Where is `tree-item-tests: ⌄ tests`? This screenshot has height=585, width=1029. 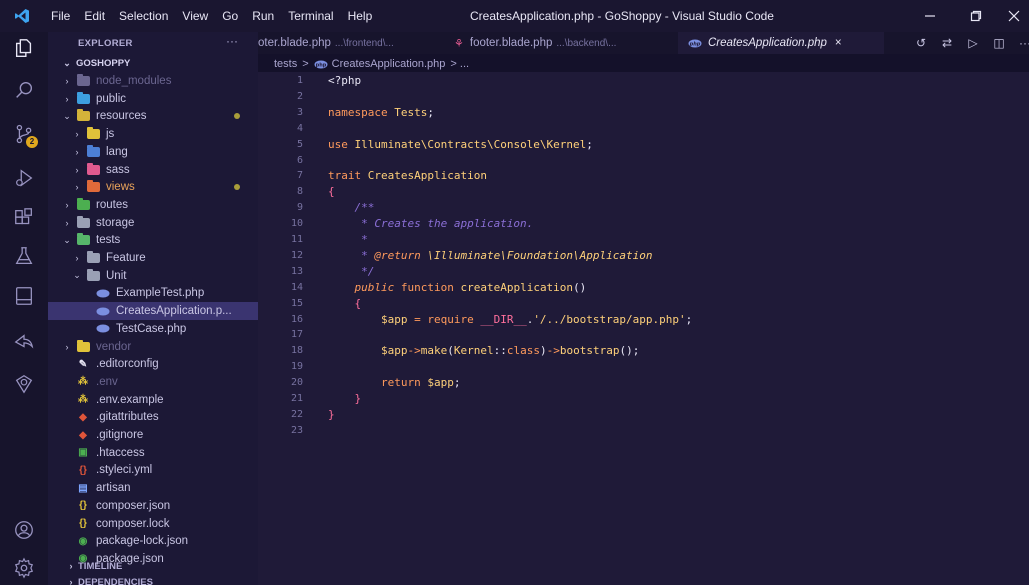
tree-item-tests: ⌄ tests is located at coordinates (153, 240).